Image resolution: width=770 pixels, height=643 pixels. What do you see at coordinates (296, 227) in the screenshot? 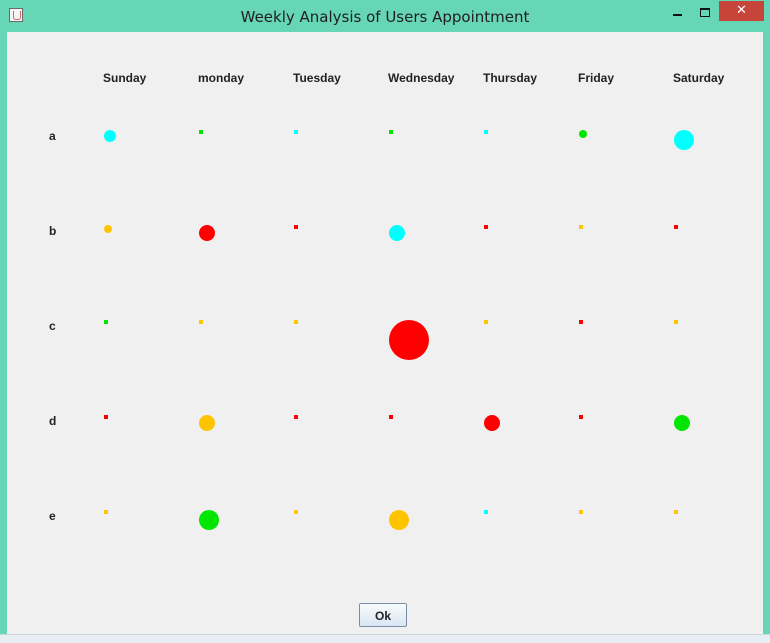
I see `bubble-b-tuesday` at bounding box center [296, 227].